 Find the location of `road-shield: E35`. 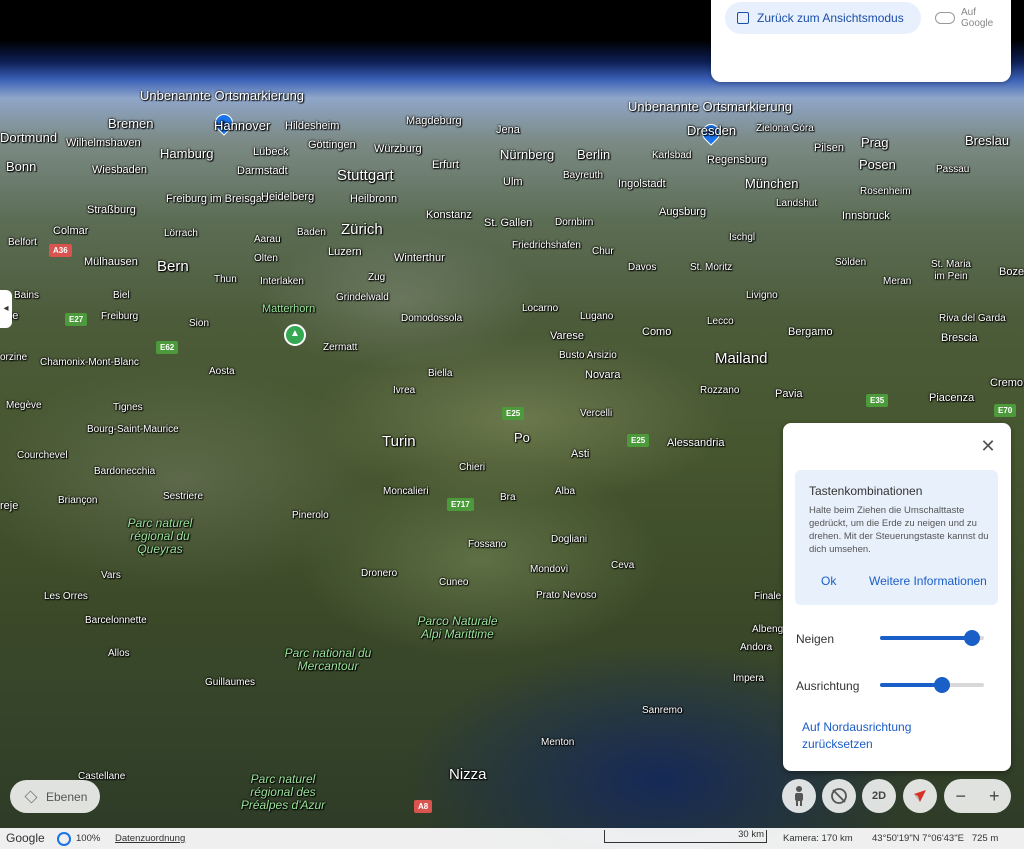

road-shield: E35 is located at coordinates (877, 400).